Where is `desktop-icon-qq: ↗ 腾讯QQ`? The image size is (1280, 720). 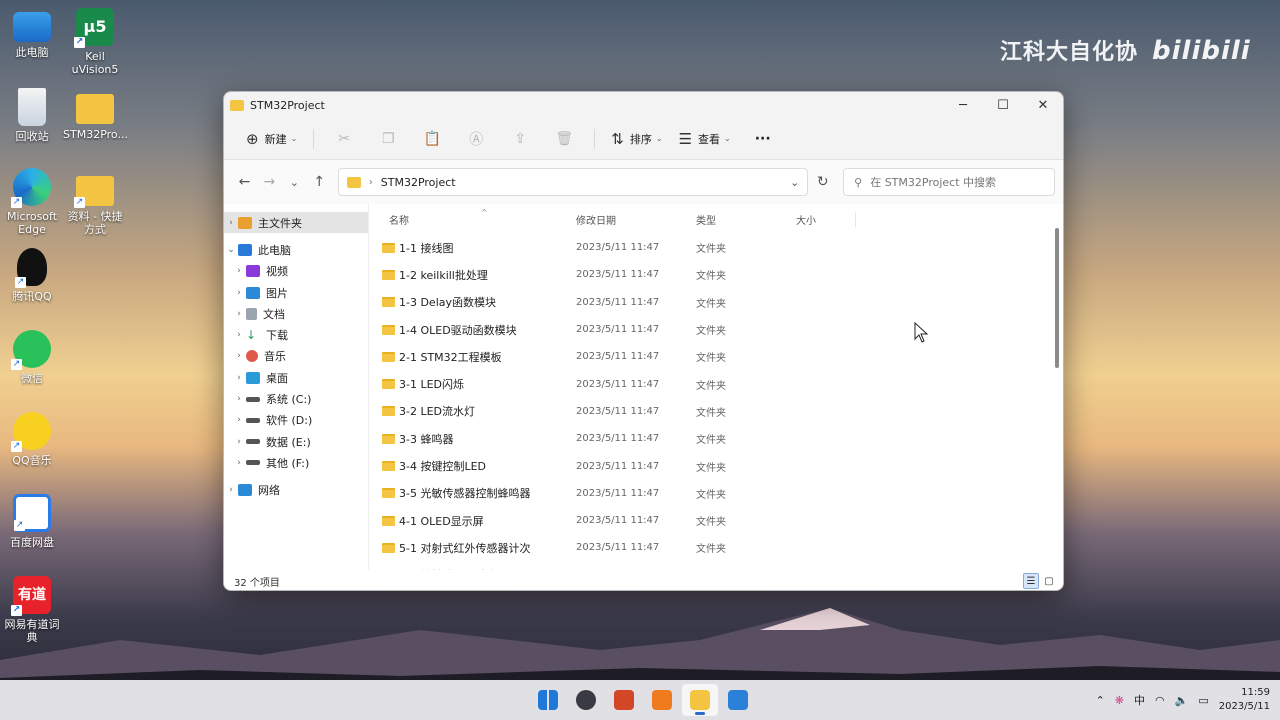
desktop-icon-qq: ↗ 腾讯QQ is located at coordinates (32, 275).